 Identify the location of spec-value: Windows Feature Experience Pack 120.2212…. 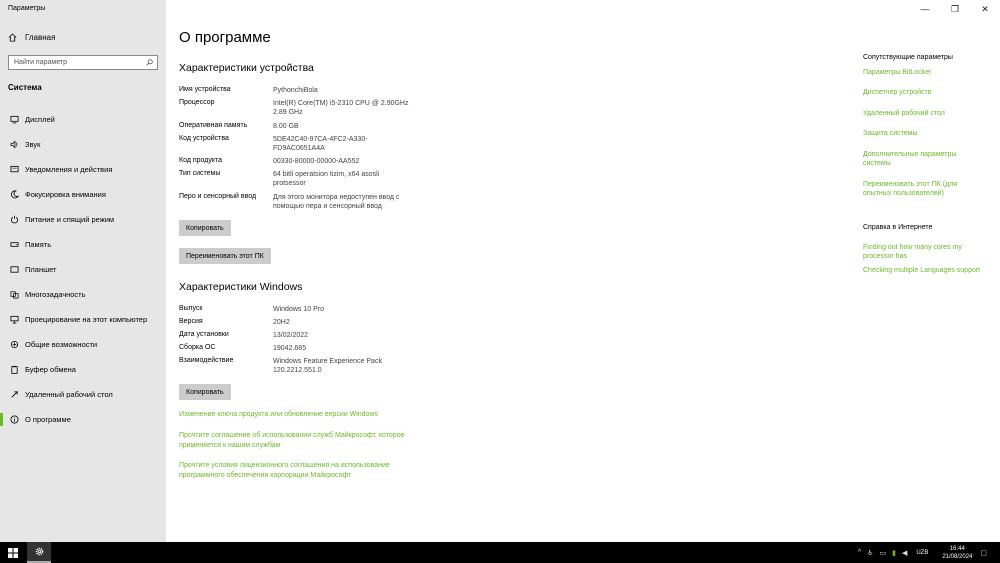
(327, 366).